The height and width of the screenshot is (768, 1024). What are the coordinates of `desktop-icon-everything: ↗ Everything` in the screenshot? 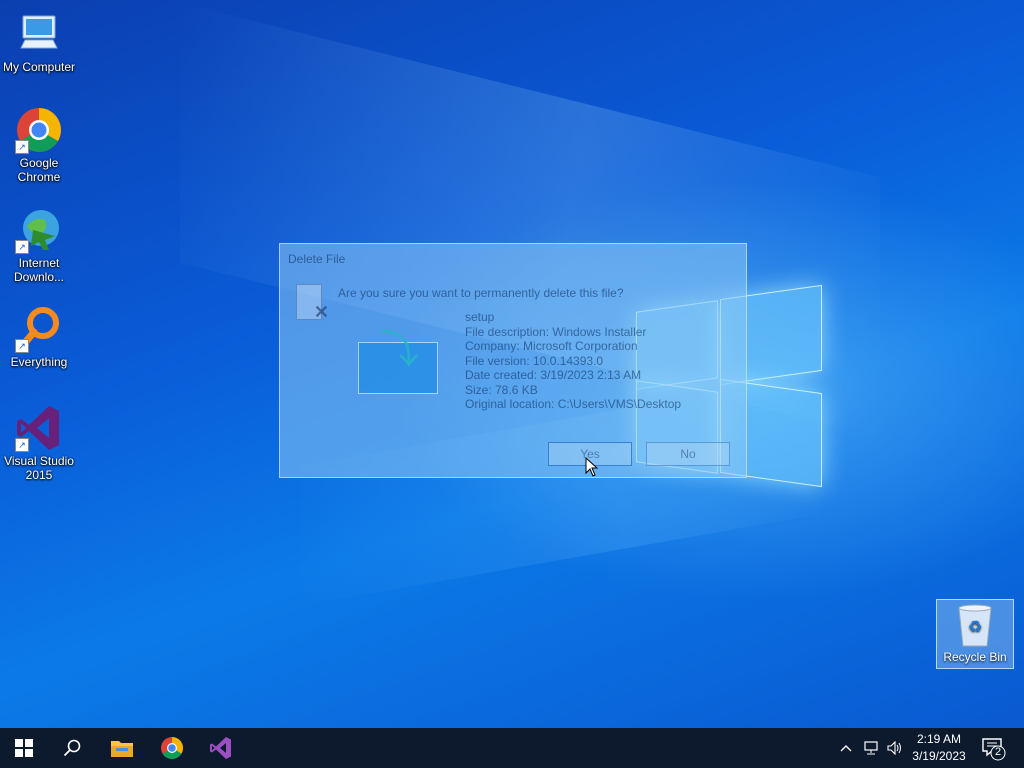 It's located at (39, 337).